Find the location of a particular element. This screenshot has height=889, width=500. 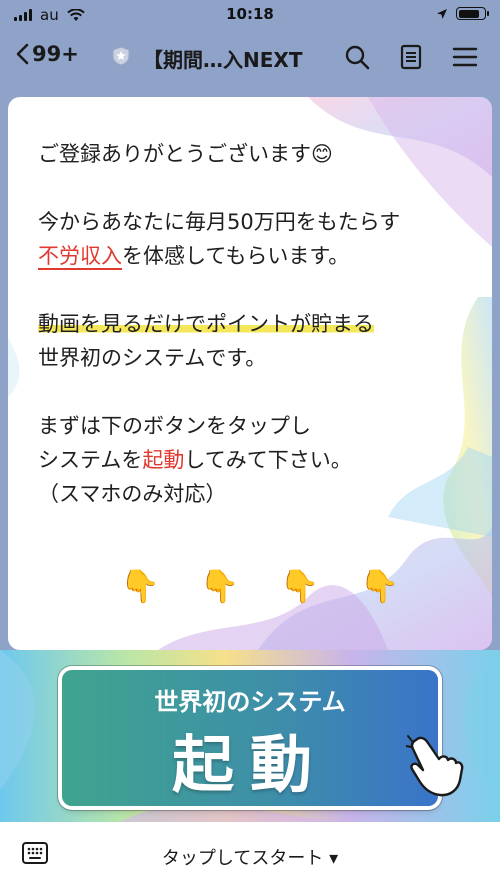

location-icon is located at coordinates (442, 13).